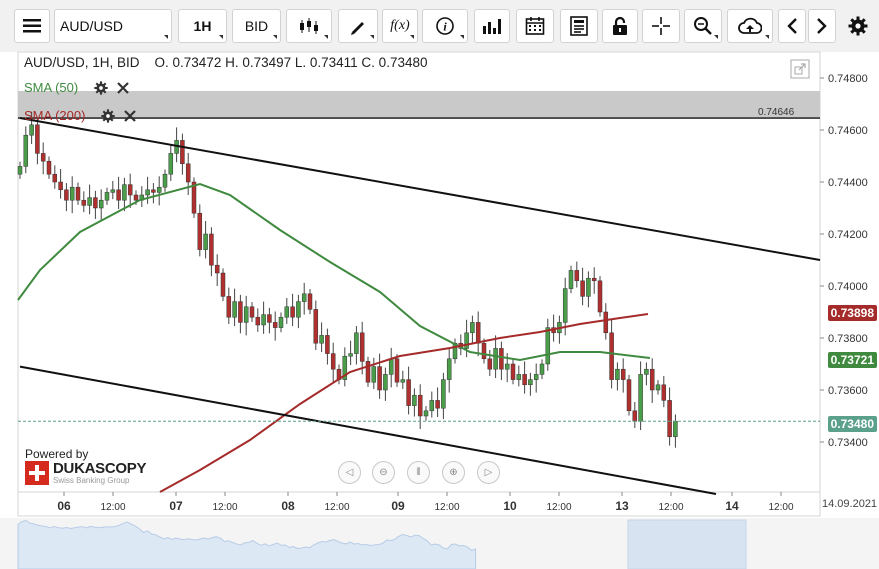 Image resolution: width=879 pixels, height=569 pixels. Describe the element at coordinates (776, 112) in the screenshot. I see `horizontal-line-label: 0.74646` at that location.